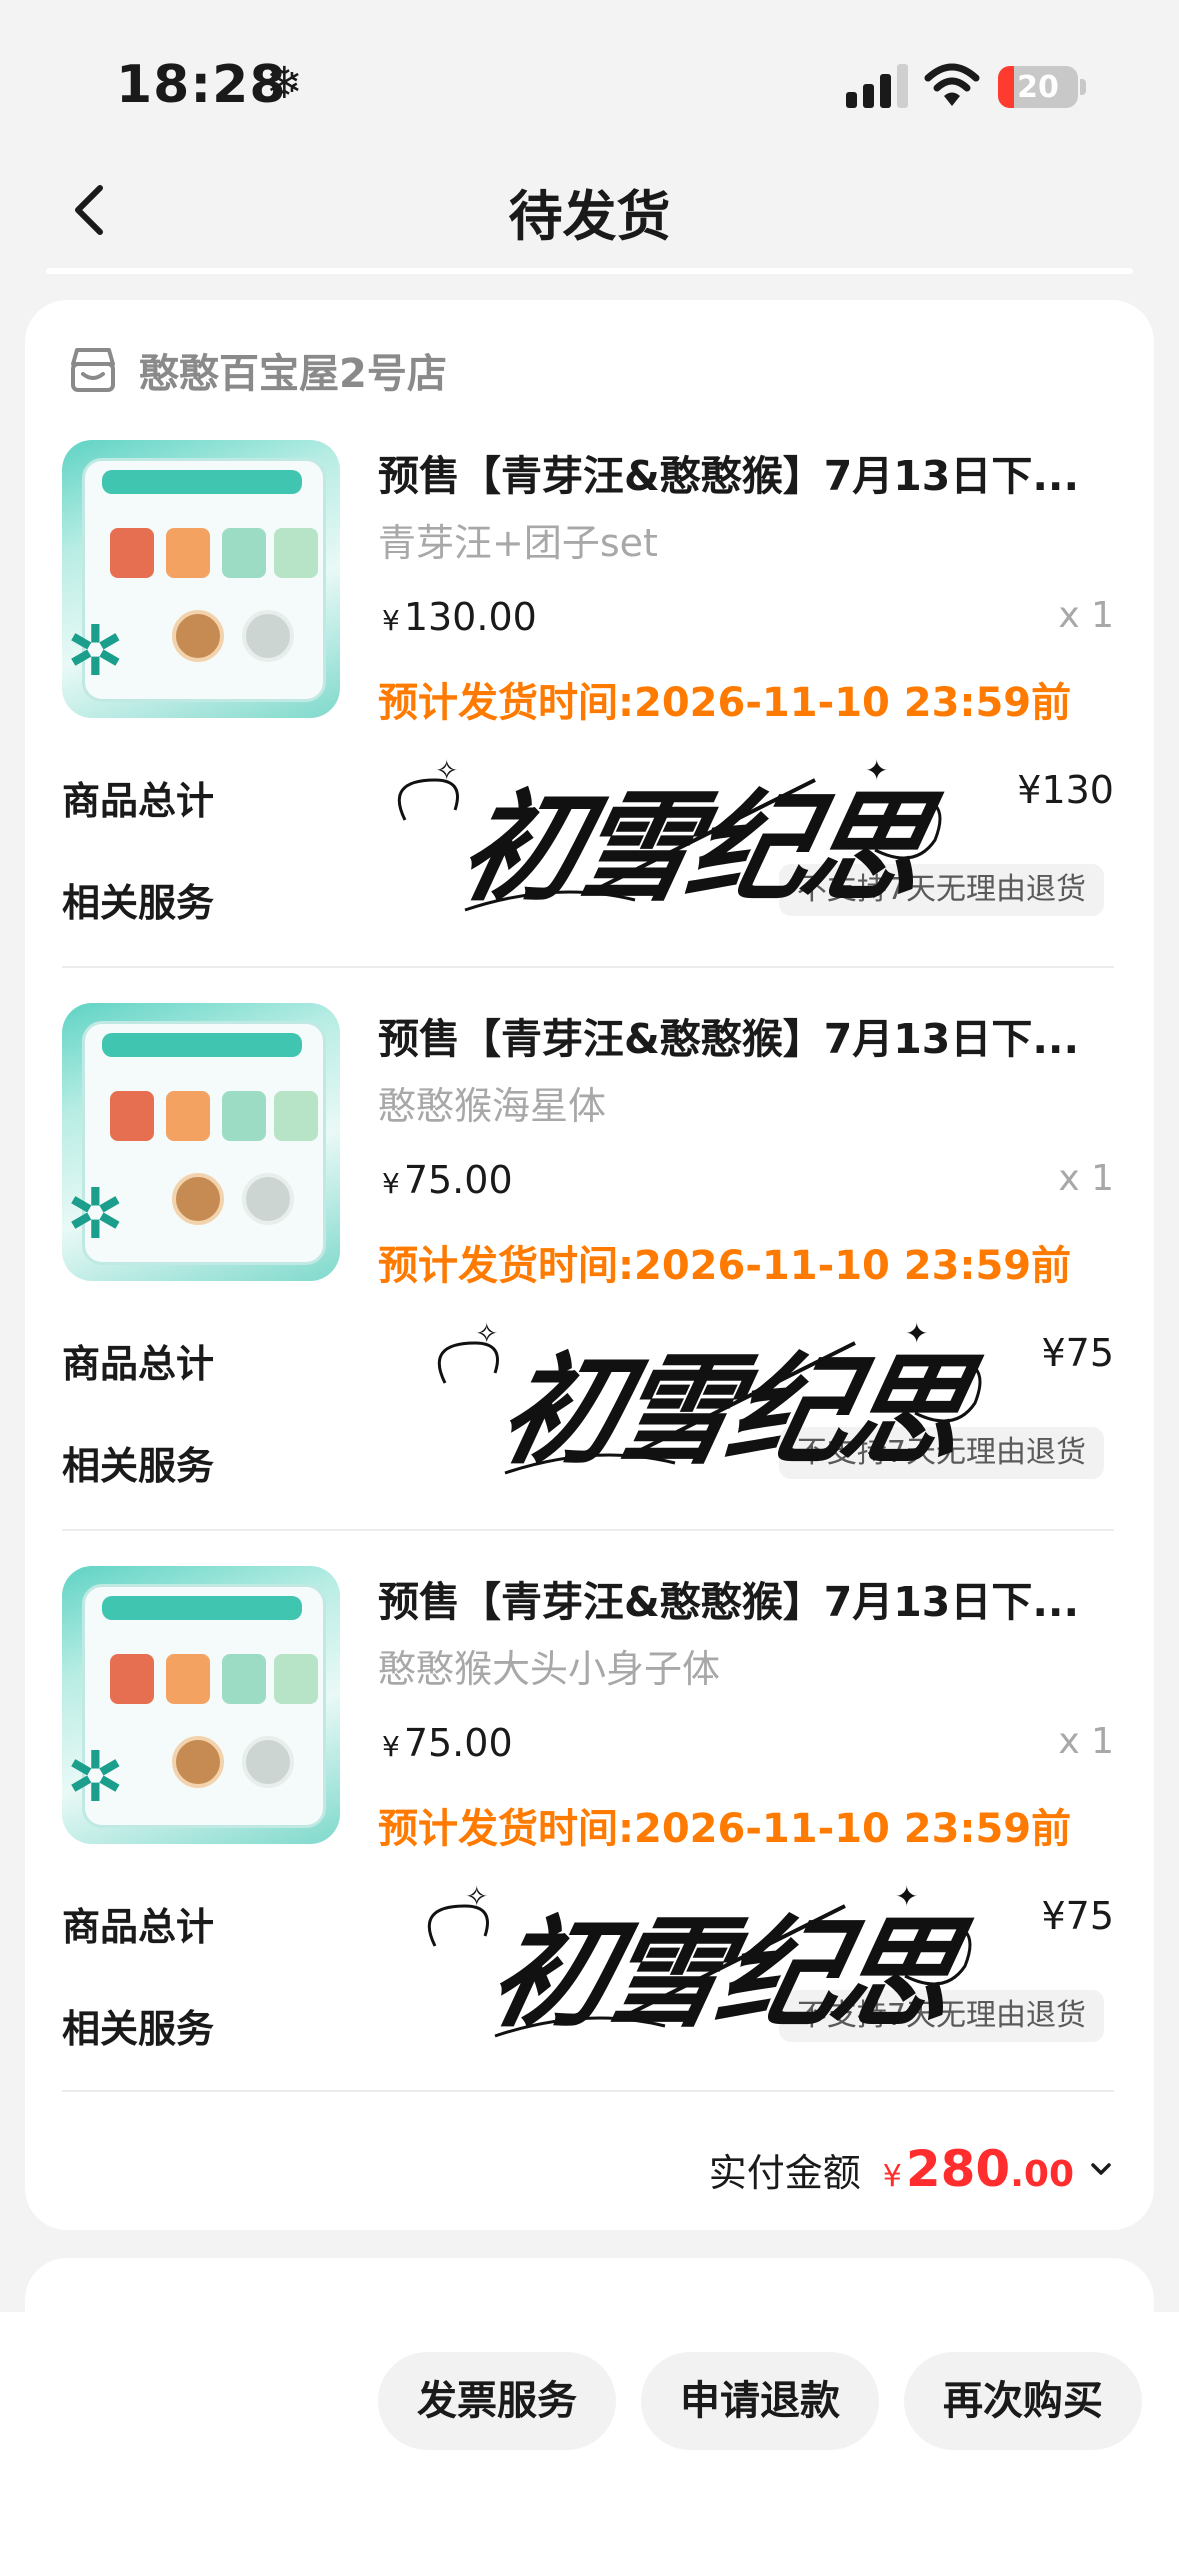 Image resolution: width=1179 pixels, height=2556 pixels. Describe the element at coordinates (589, 75) in the screenshot. I see `status-bar: 18:28 ❄ 20` at that location.